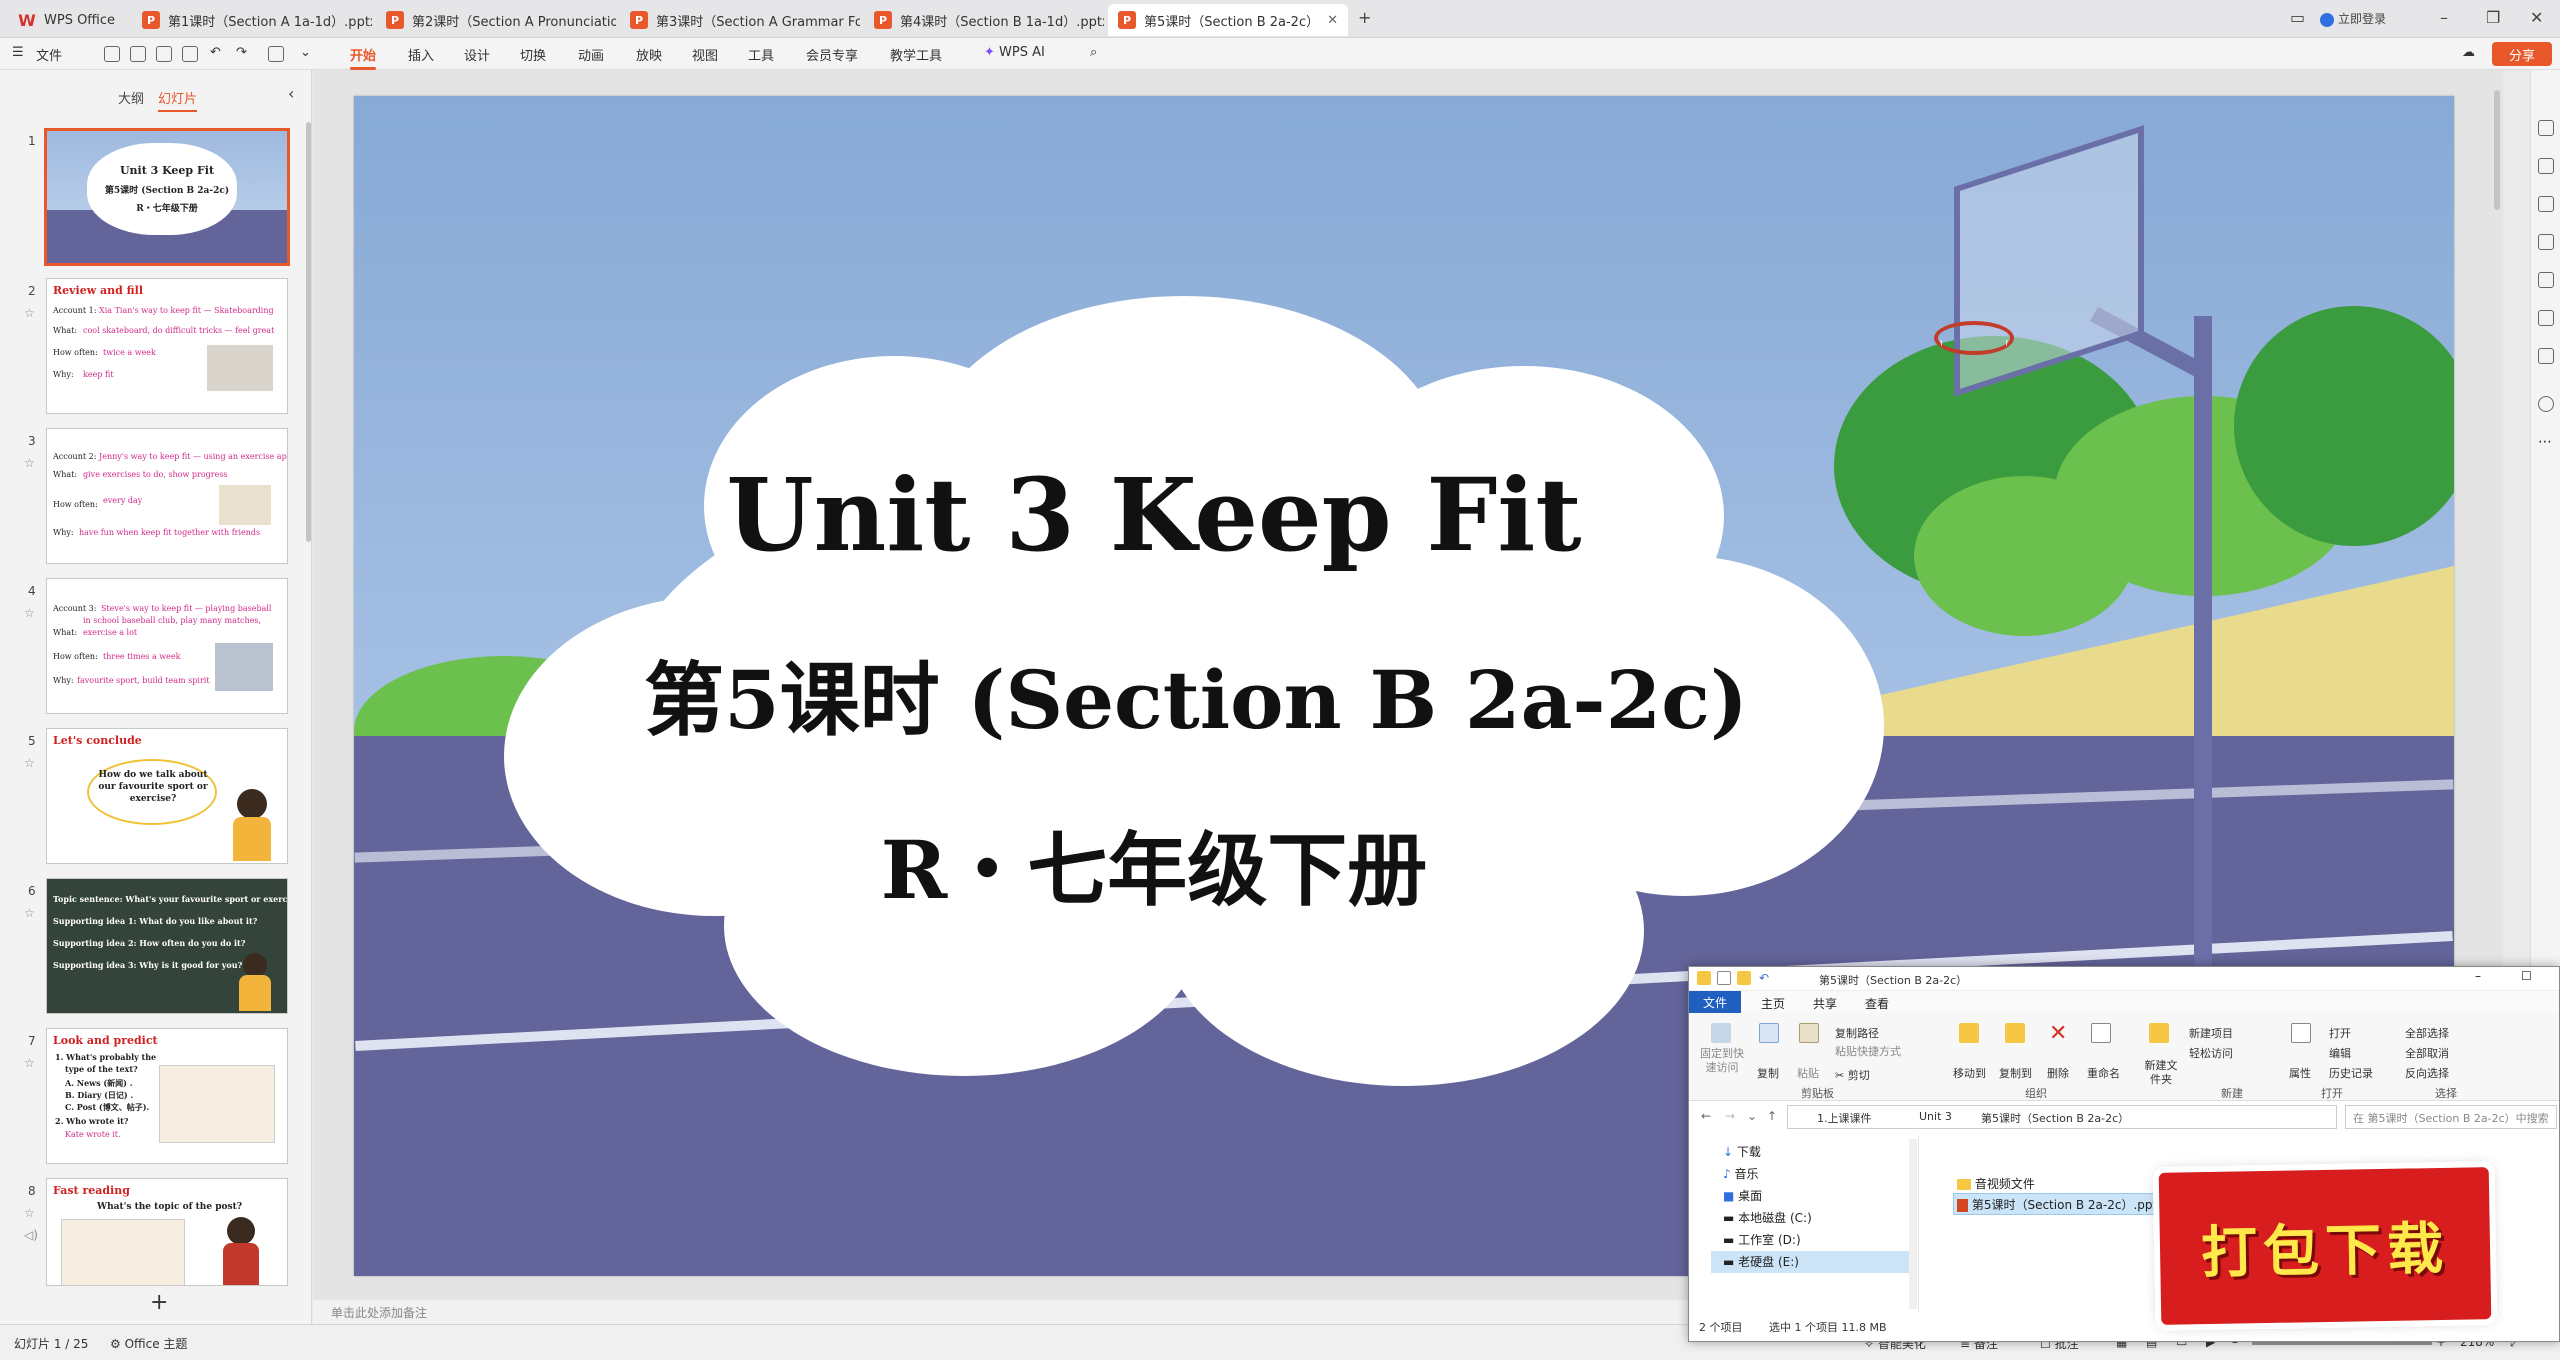 This screenshot has height=1360, width=2560. What do you see at coordinates (18, 52) in the screenshot?
I see `menu-button: ☰` at bounding box center [18, 52].